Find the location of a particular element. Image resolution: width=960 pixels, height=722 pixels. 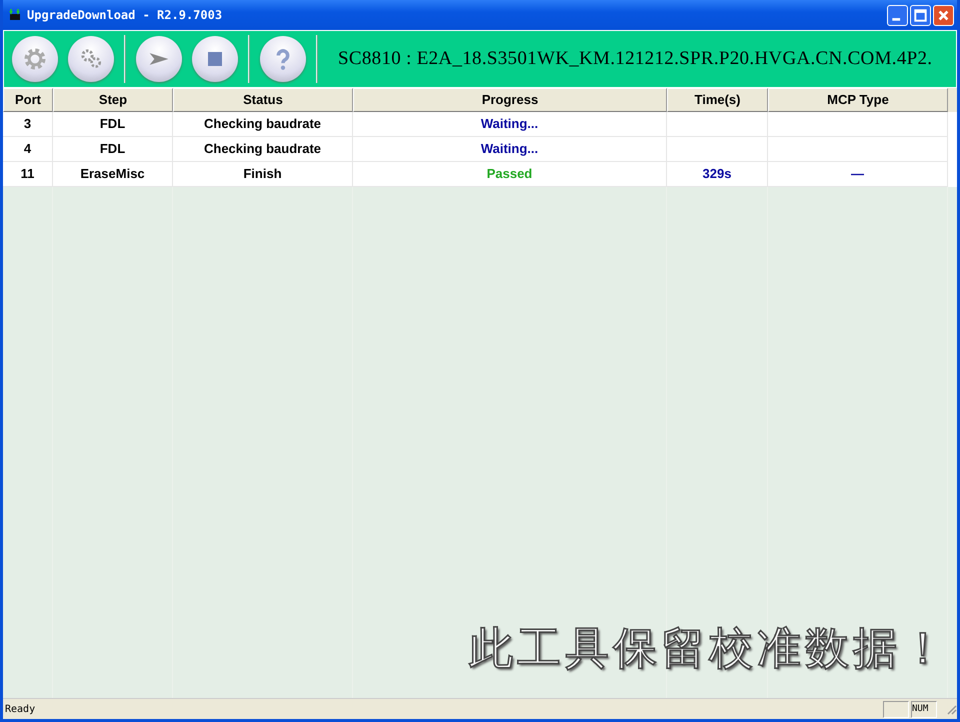

table-cell: 329s is located at coordinates (717, 174).